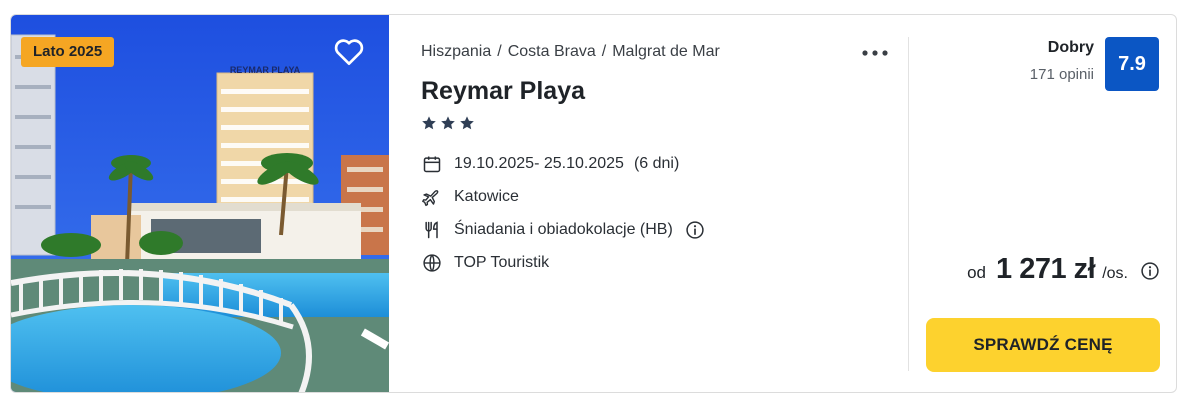  I want to click on hotel-name: Reymar Playa, so click(503, 91).